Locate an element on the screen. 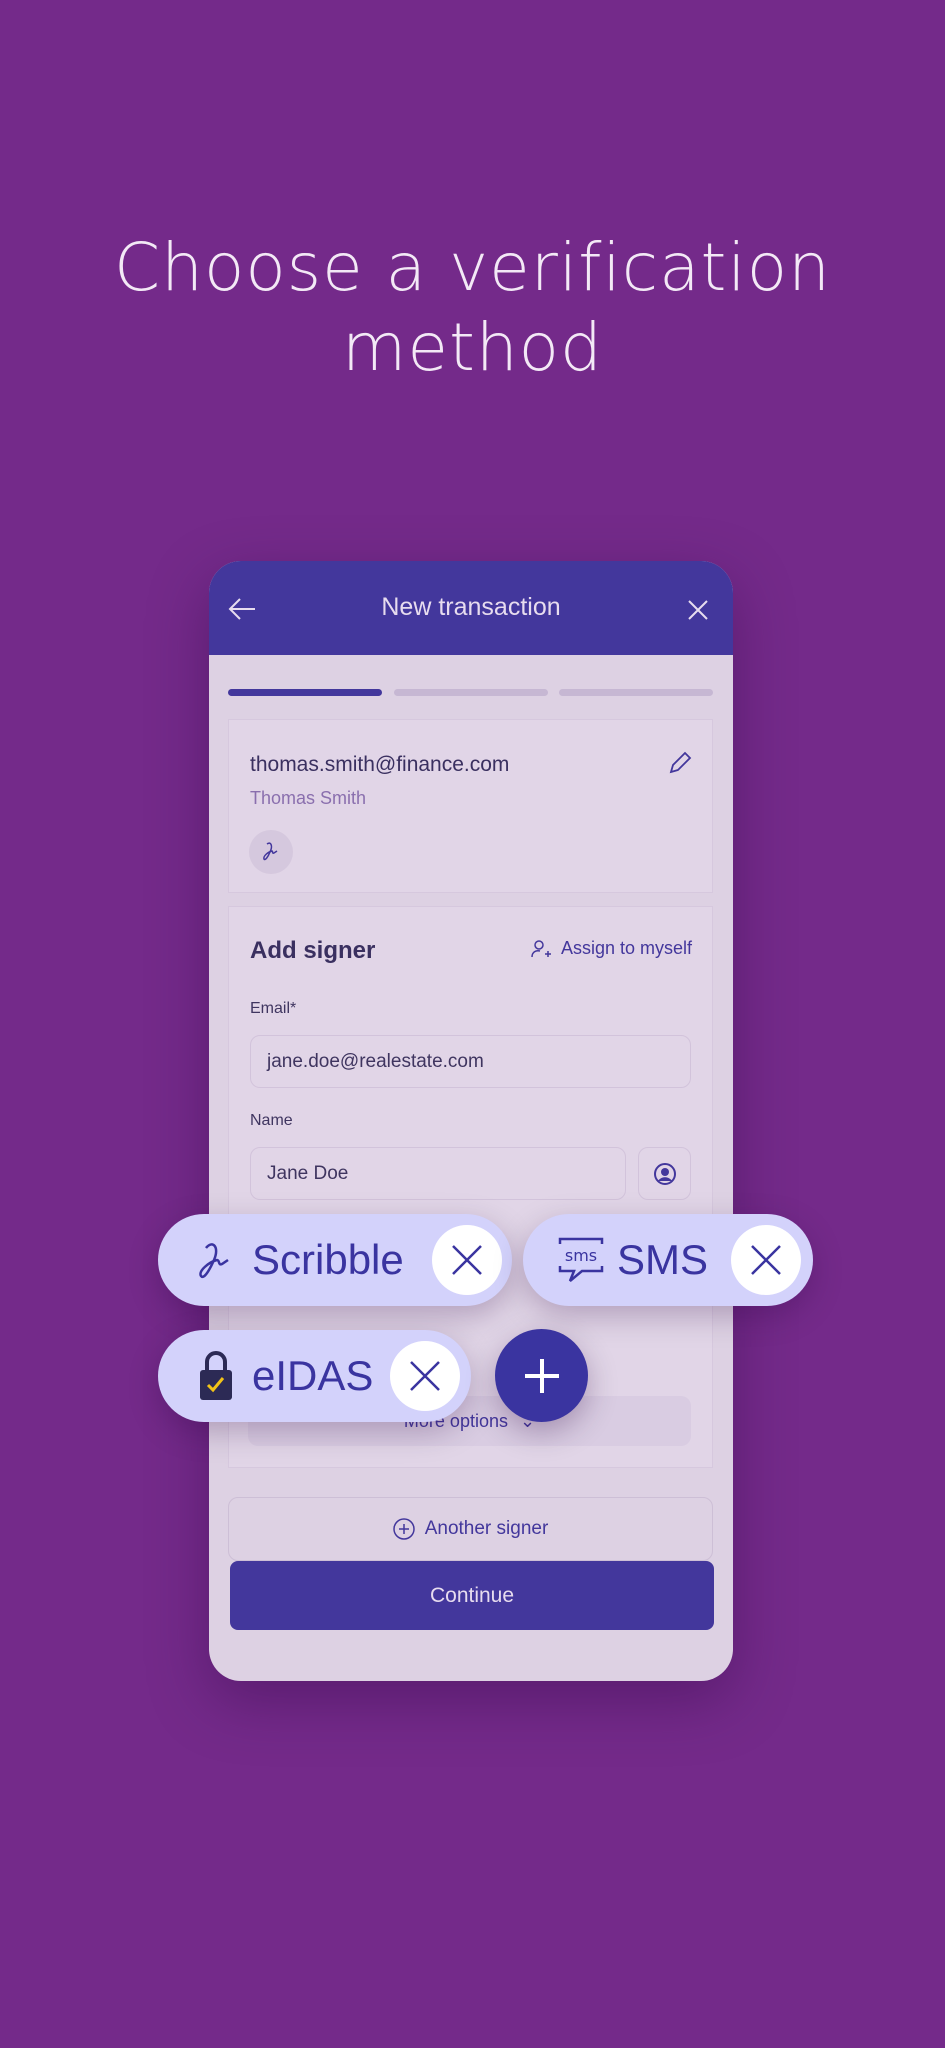  user-circle-icon is located at coordinates (664, 1173).